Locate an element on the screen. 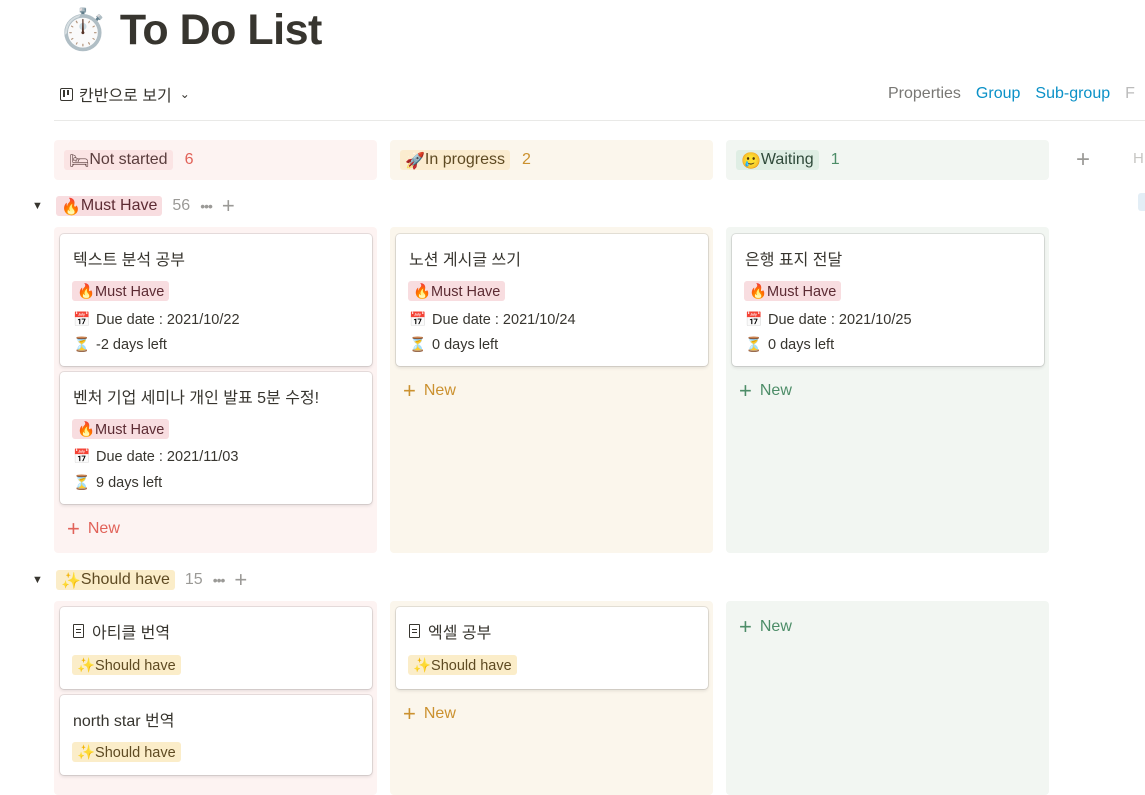 The image size is (1145, 795). subgroup-button: Sub-group is located at coordinates (1072, 94).